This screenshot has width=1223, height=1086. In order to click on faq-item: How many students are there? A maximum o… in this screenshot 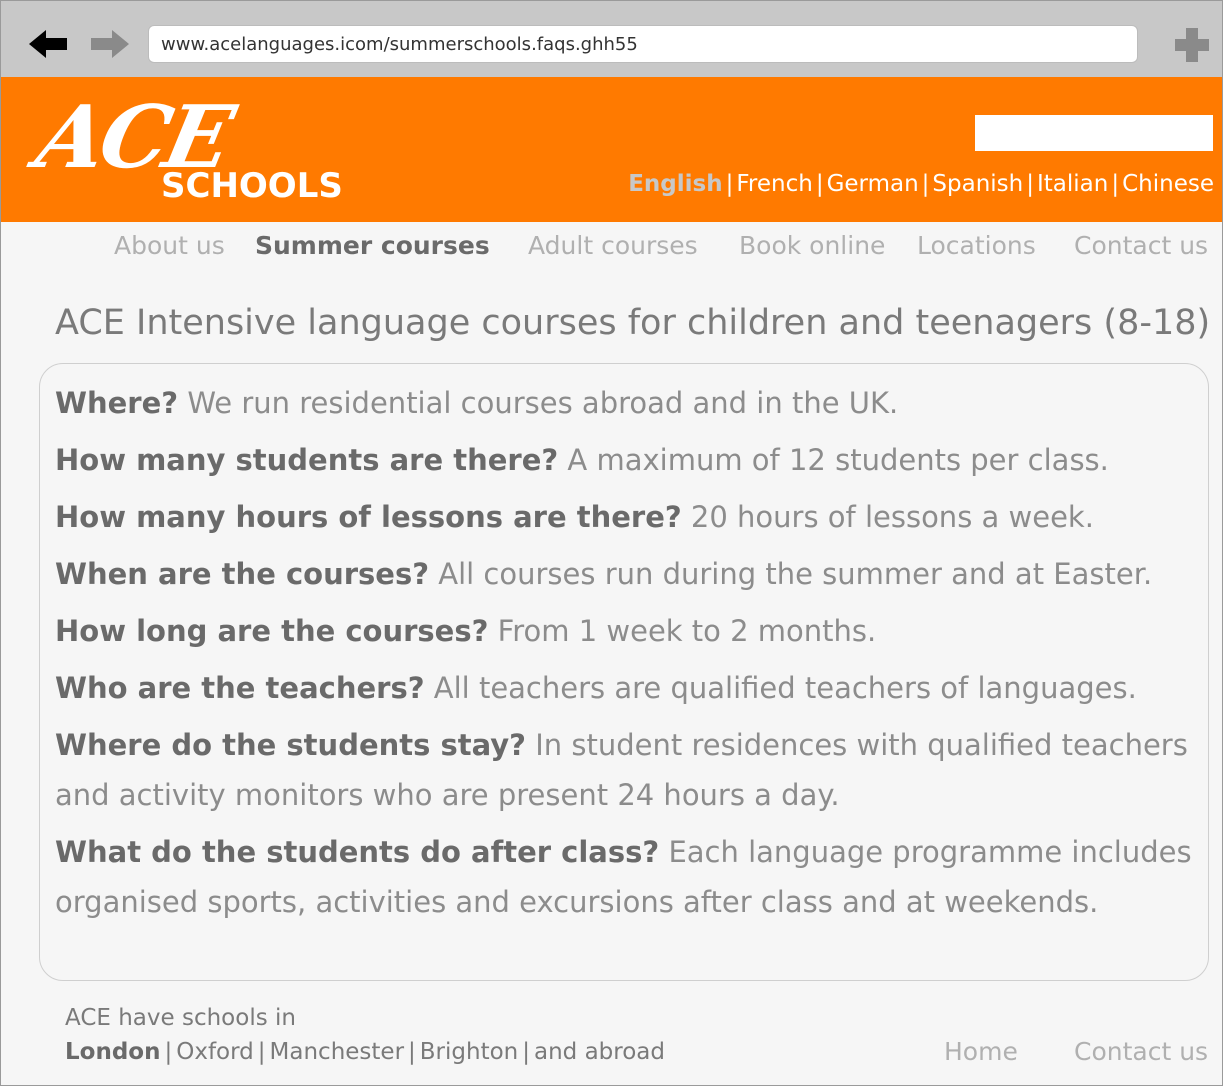, I will do `click(625, 460)`.